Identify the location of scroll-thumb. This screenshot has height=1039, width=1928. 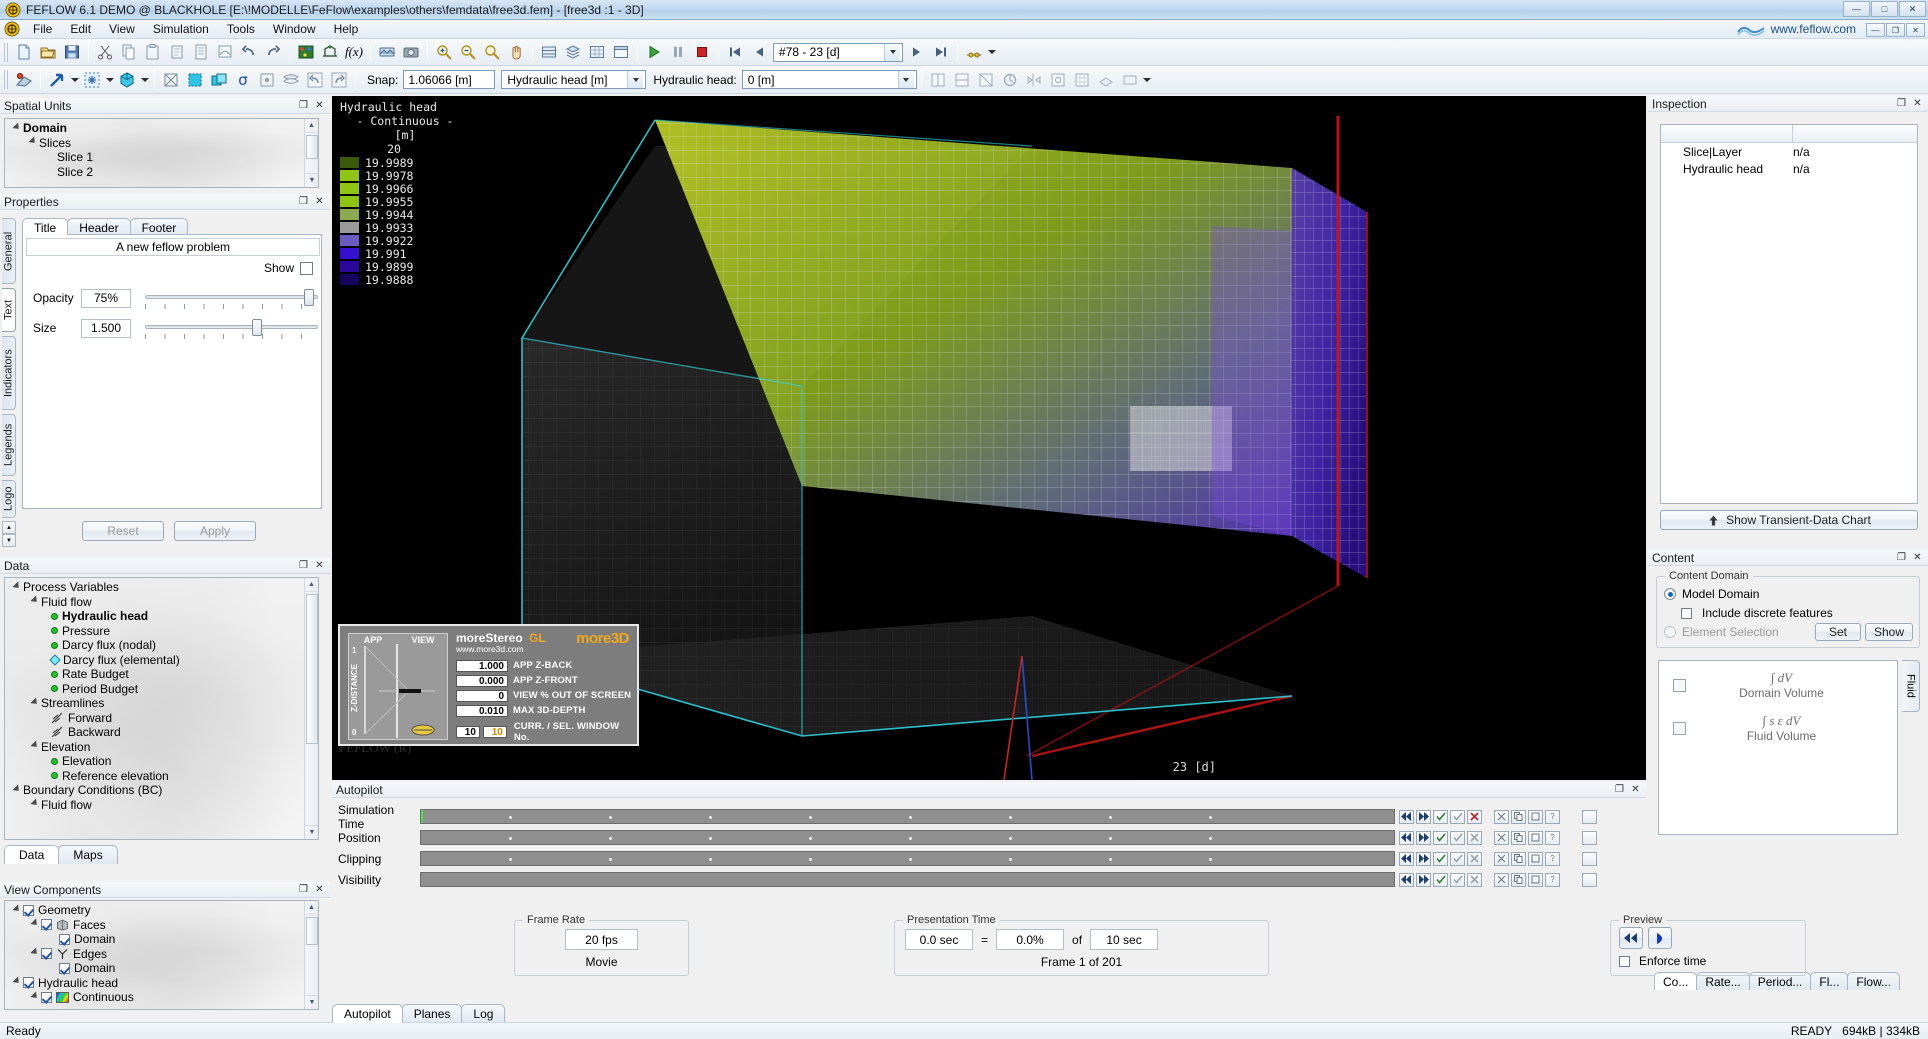
(312, 931).